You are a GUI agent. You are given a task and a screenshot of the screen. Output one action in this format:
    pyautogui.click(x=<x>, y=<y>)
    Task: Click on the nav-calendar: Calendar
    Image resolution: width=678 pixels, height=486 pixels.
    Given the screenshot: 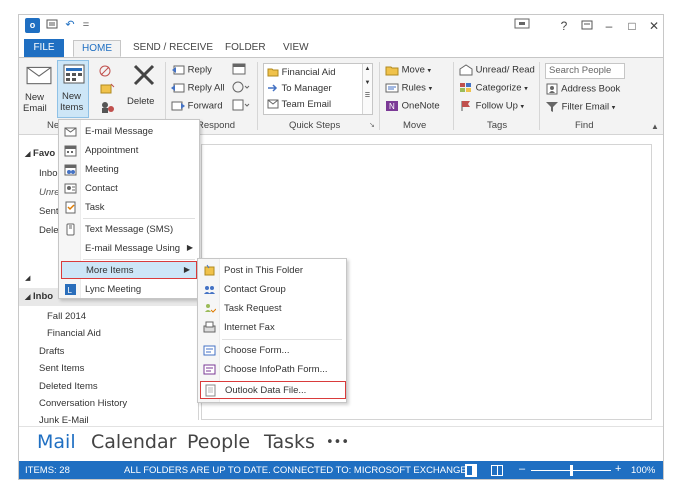 What is the action you would take?
    pyautogui.click(x=133, y=442)
    